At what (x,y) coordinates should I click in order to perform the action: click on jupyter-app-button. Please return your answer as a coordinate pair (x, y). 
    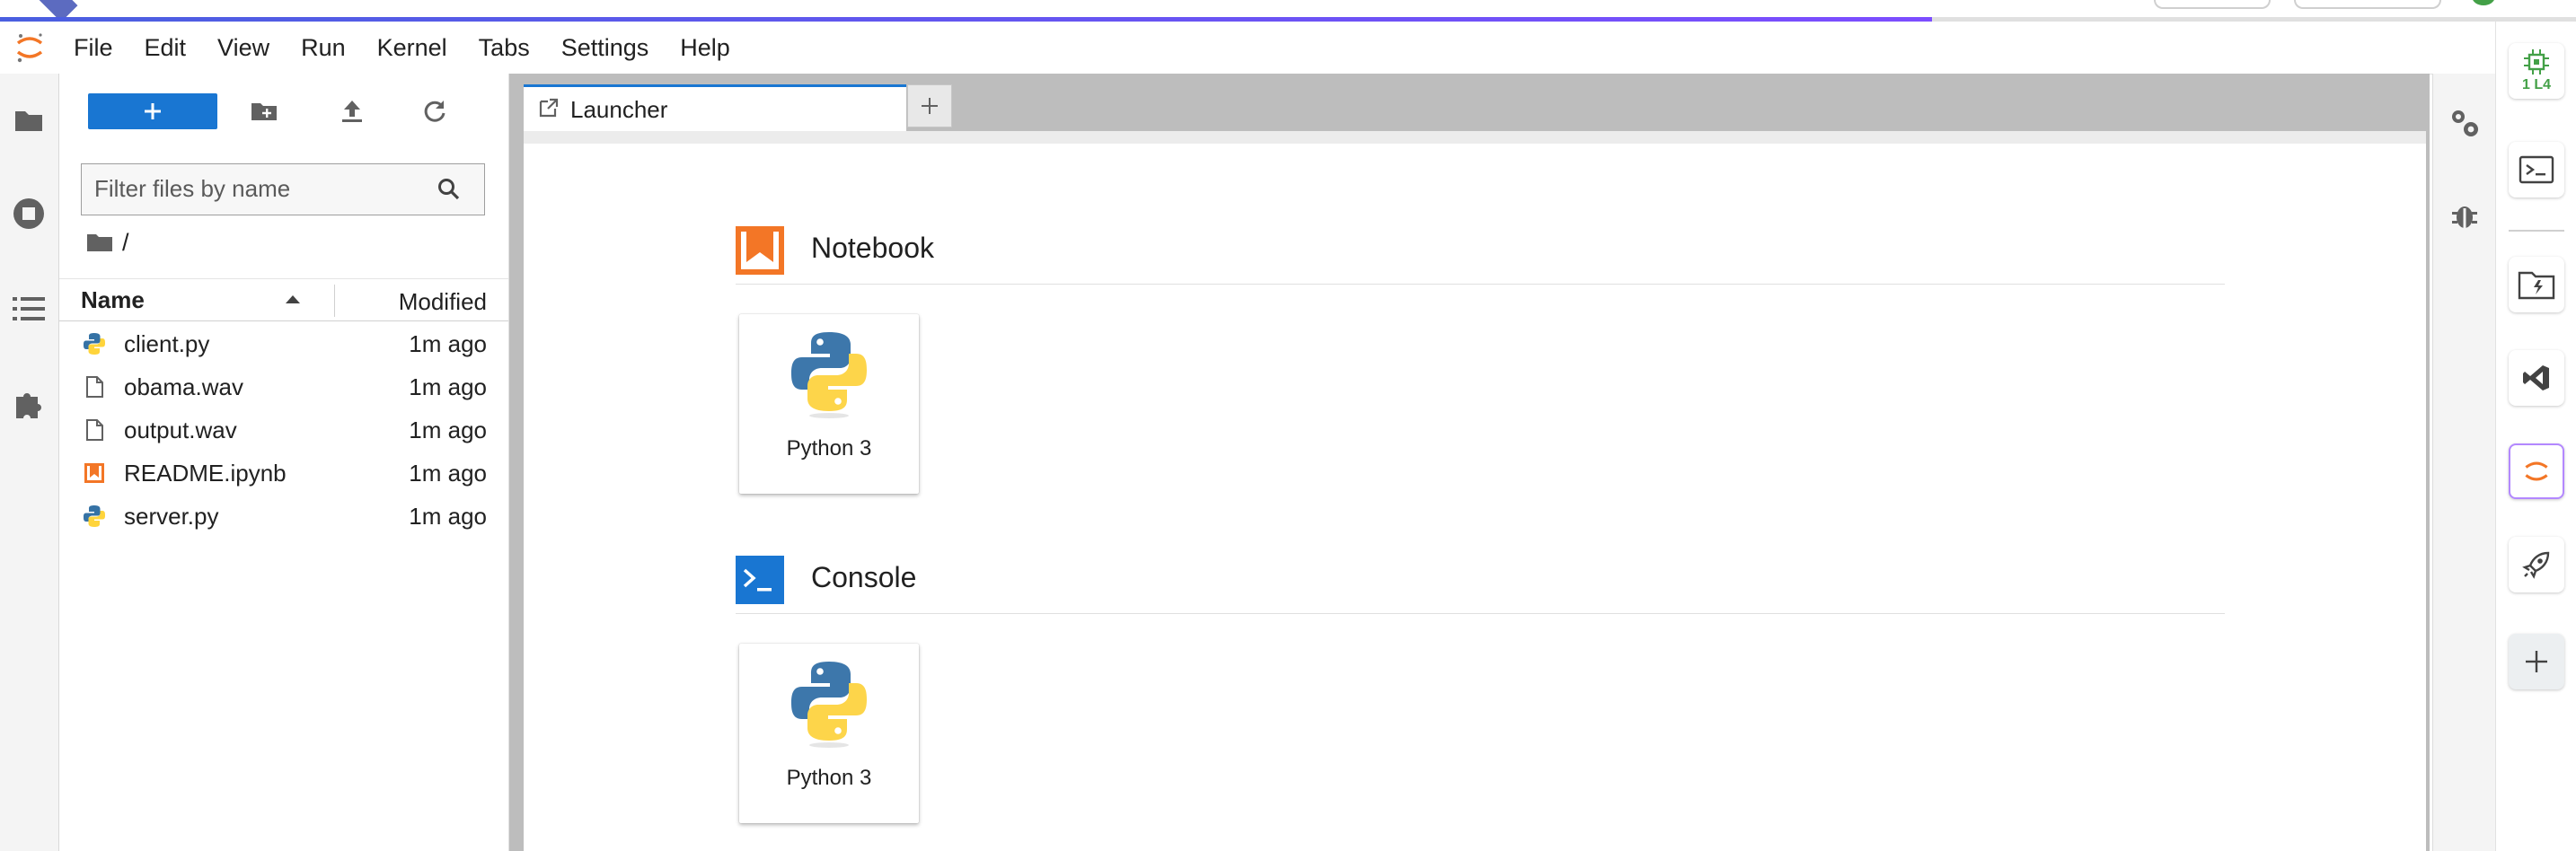
    Looking at the image, I should click on (2536, 471).